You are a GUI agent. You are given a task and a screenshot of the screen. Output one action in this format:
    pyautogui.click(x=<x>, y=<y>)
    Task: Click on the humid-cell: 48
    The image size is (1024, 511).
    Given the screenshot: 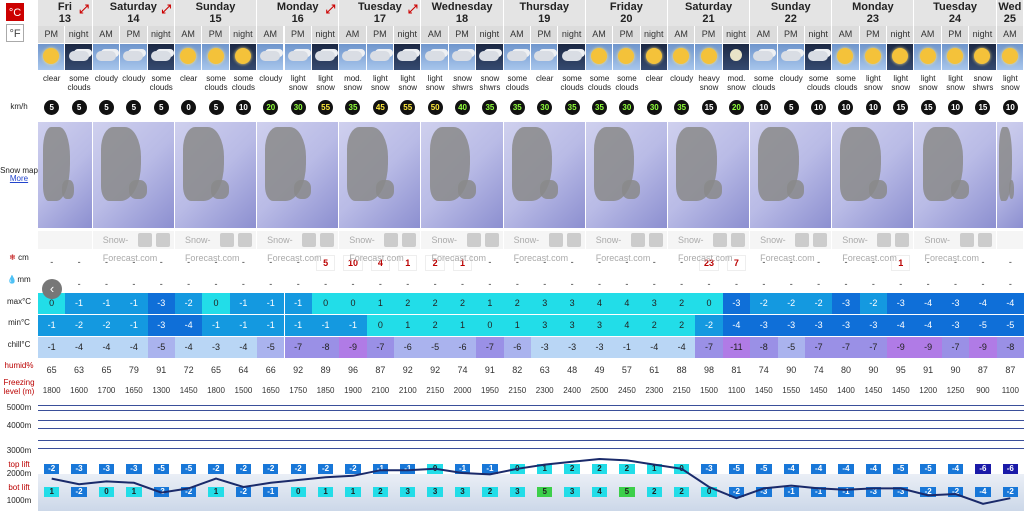 What is the action you would take?
    pyautogui.click(x=572, y=370)
    